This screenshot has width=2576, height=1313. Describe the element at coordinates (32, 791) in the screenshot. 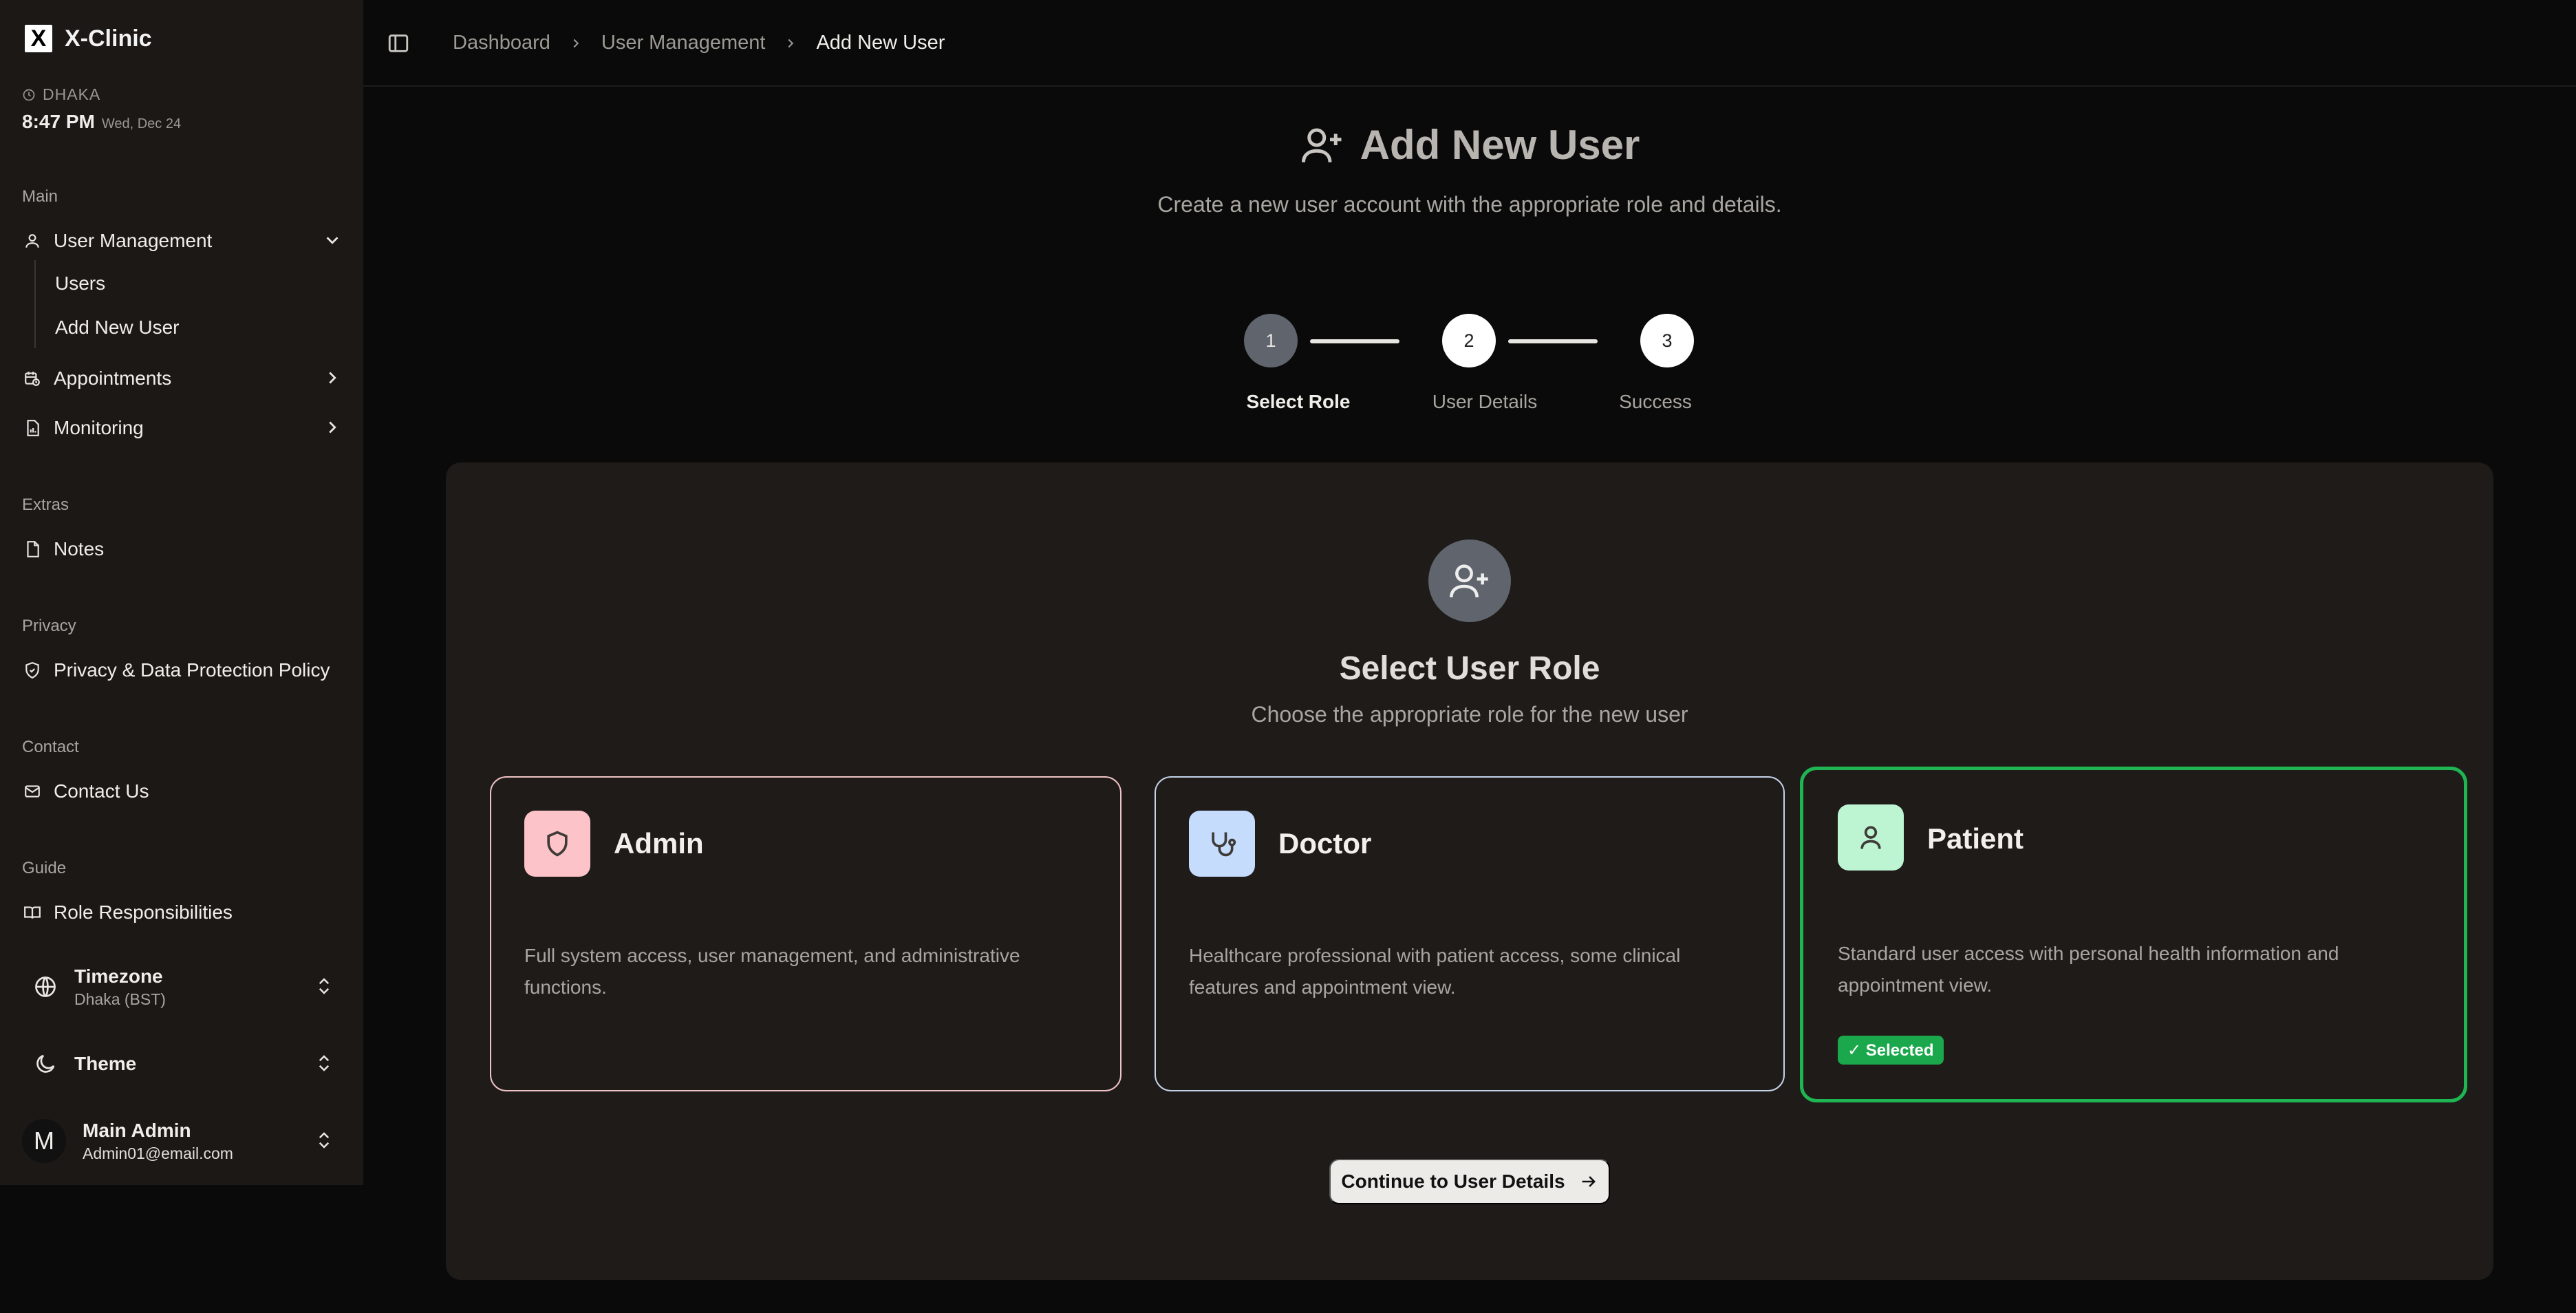

I see `mail-icon` at that location.